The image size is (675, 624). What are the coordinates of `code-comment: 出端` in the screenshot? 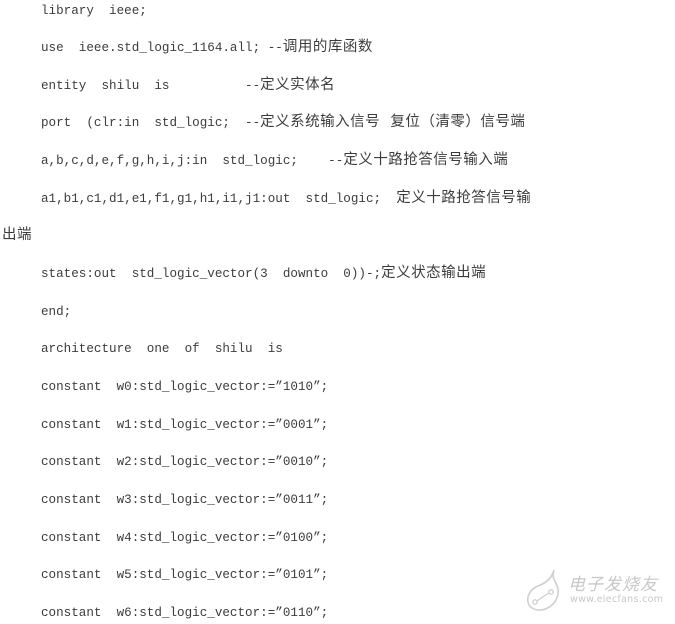 It's located at (17, 235).